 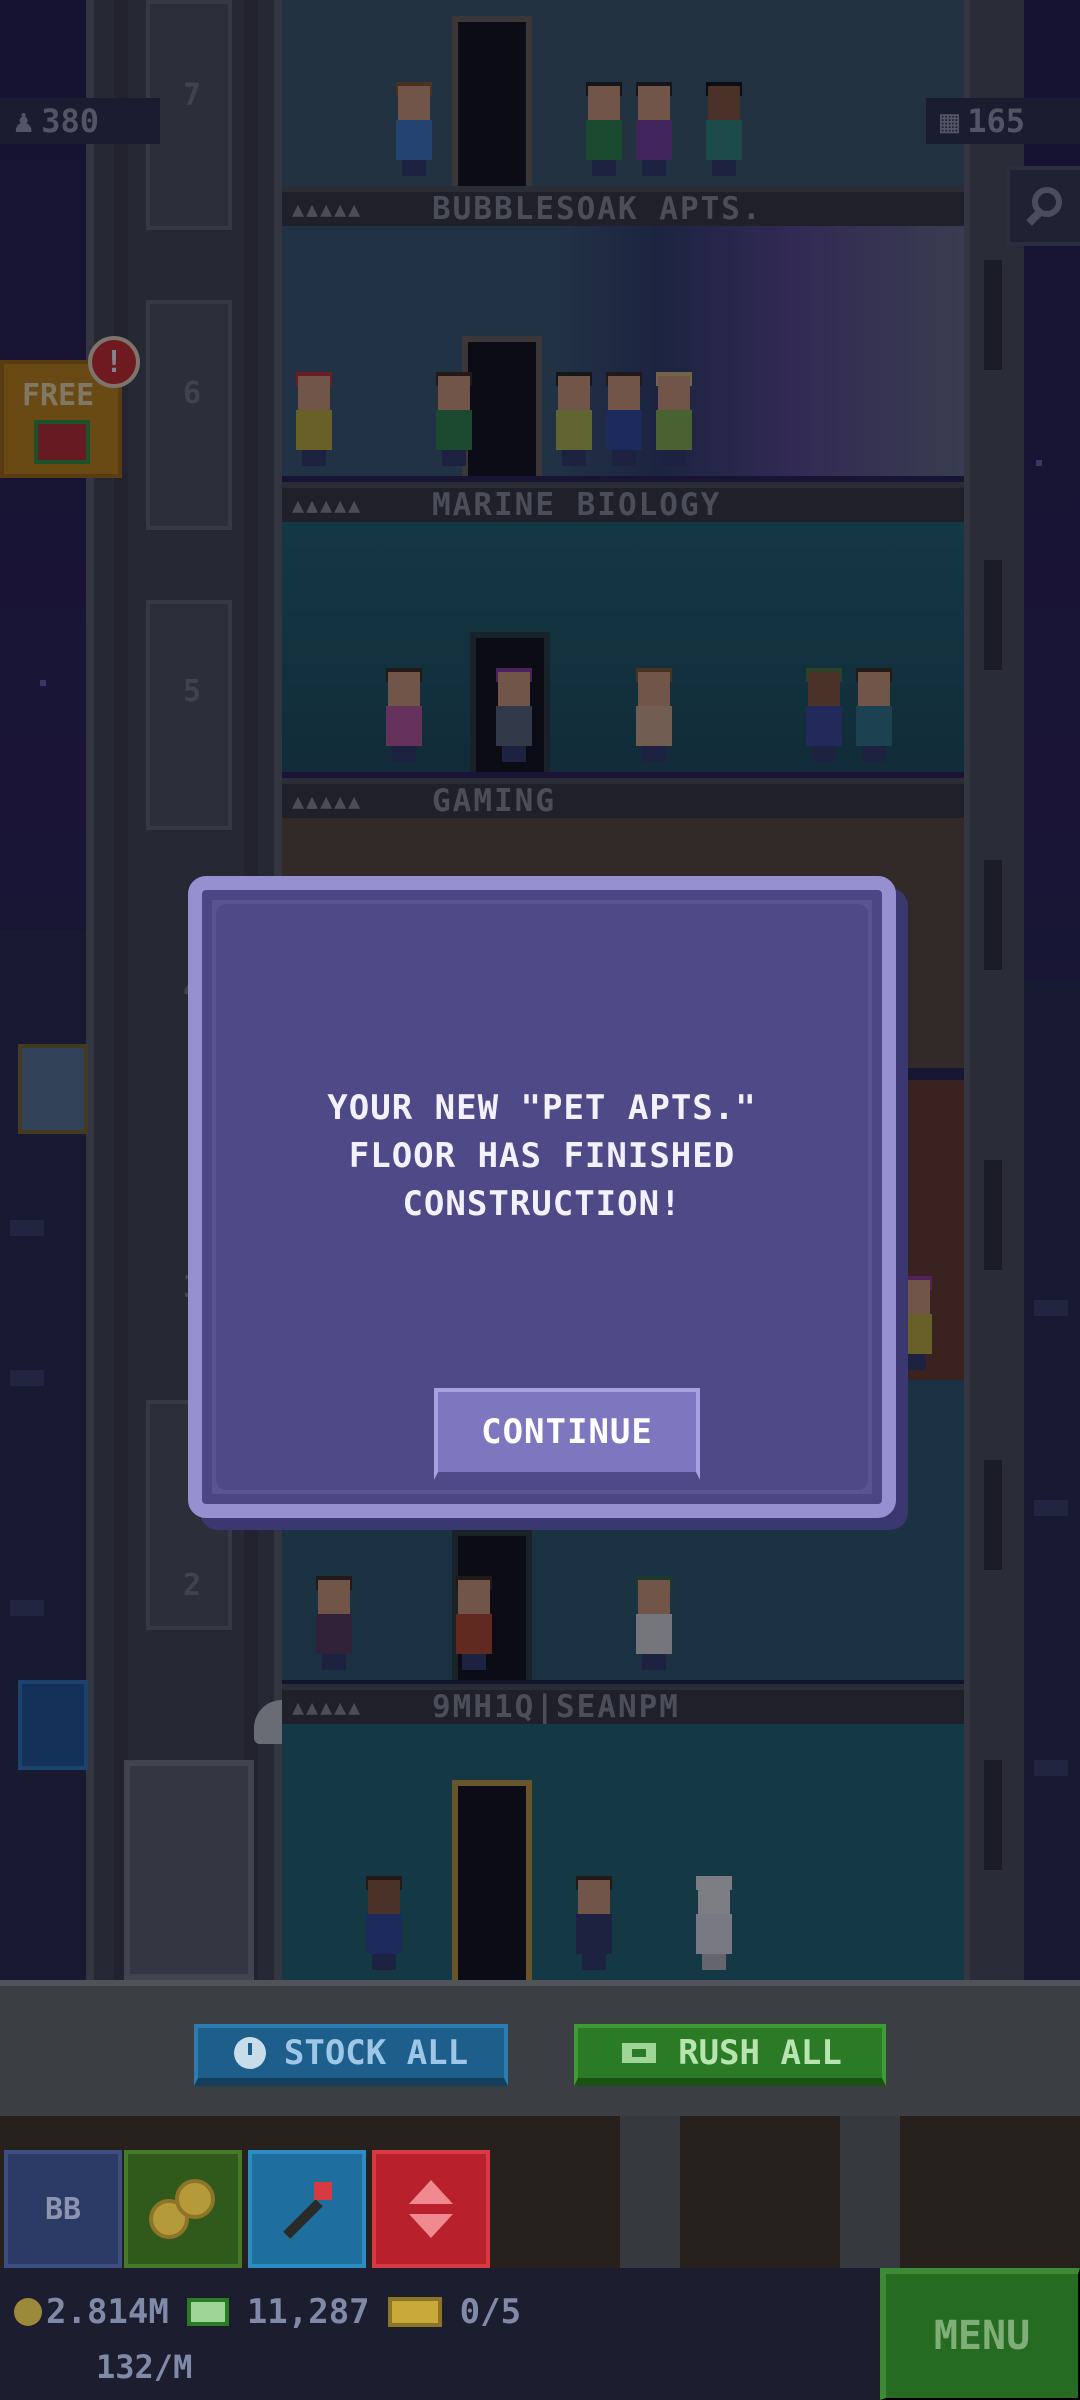 I want to click on elevator-button, so click(x=431, y=2209).